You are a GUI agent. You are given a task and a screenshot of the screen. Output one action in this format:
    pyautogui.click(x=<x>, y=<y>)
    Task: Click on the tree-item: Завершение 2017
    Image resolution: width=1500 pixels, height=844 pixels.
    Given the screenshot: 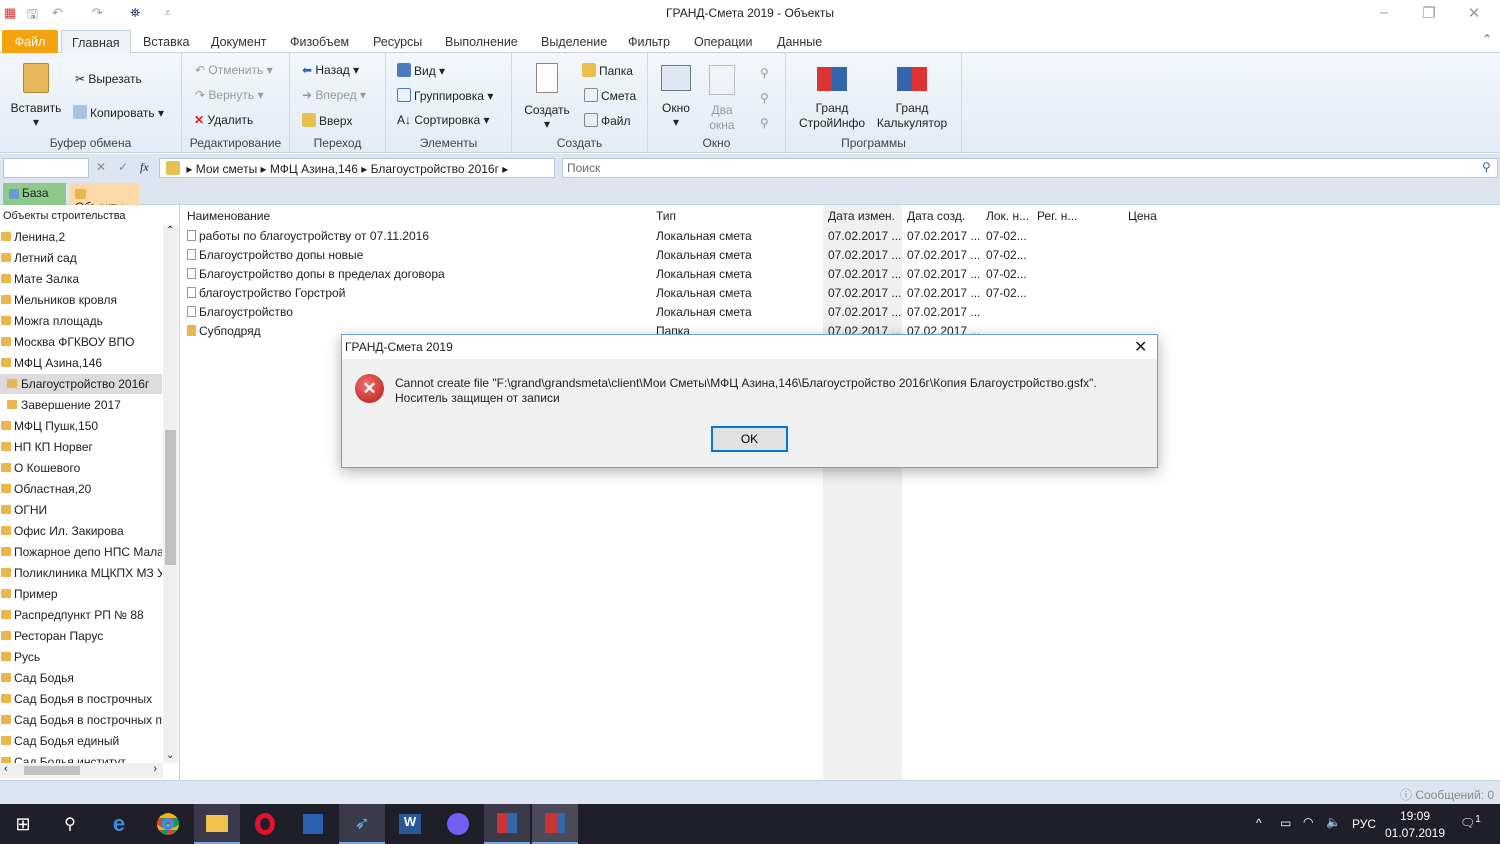 What is the action you would take?
    pyautogui.click(x=81, y=405)
    